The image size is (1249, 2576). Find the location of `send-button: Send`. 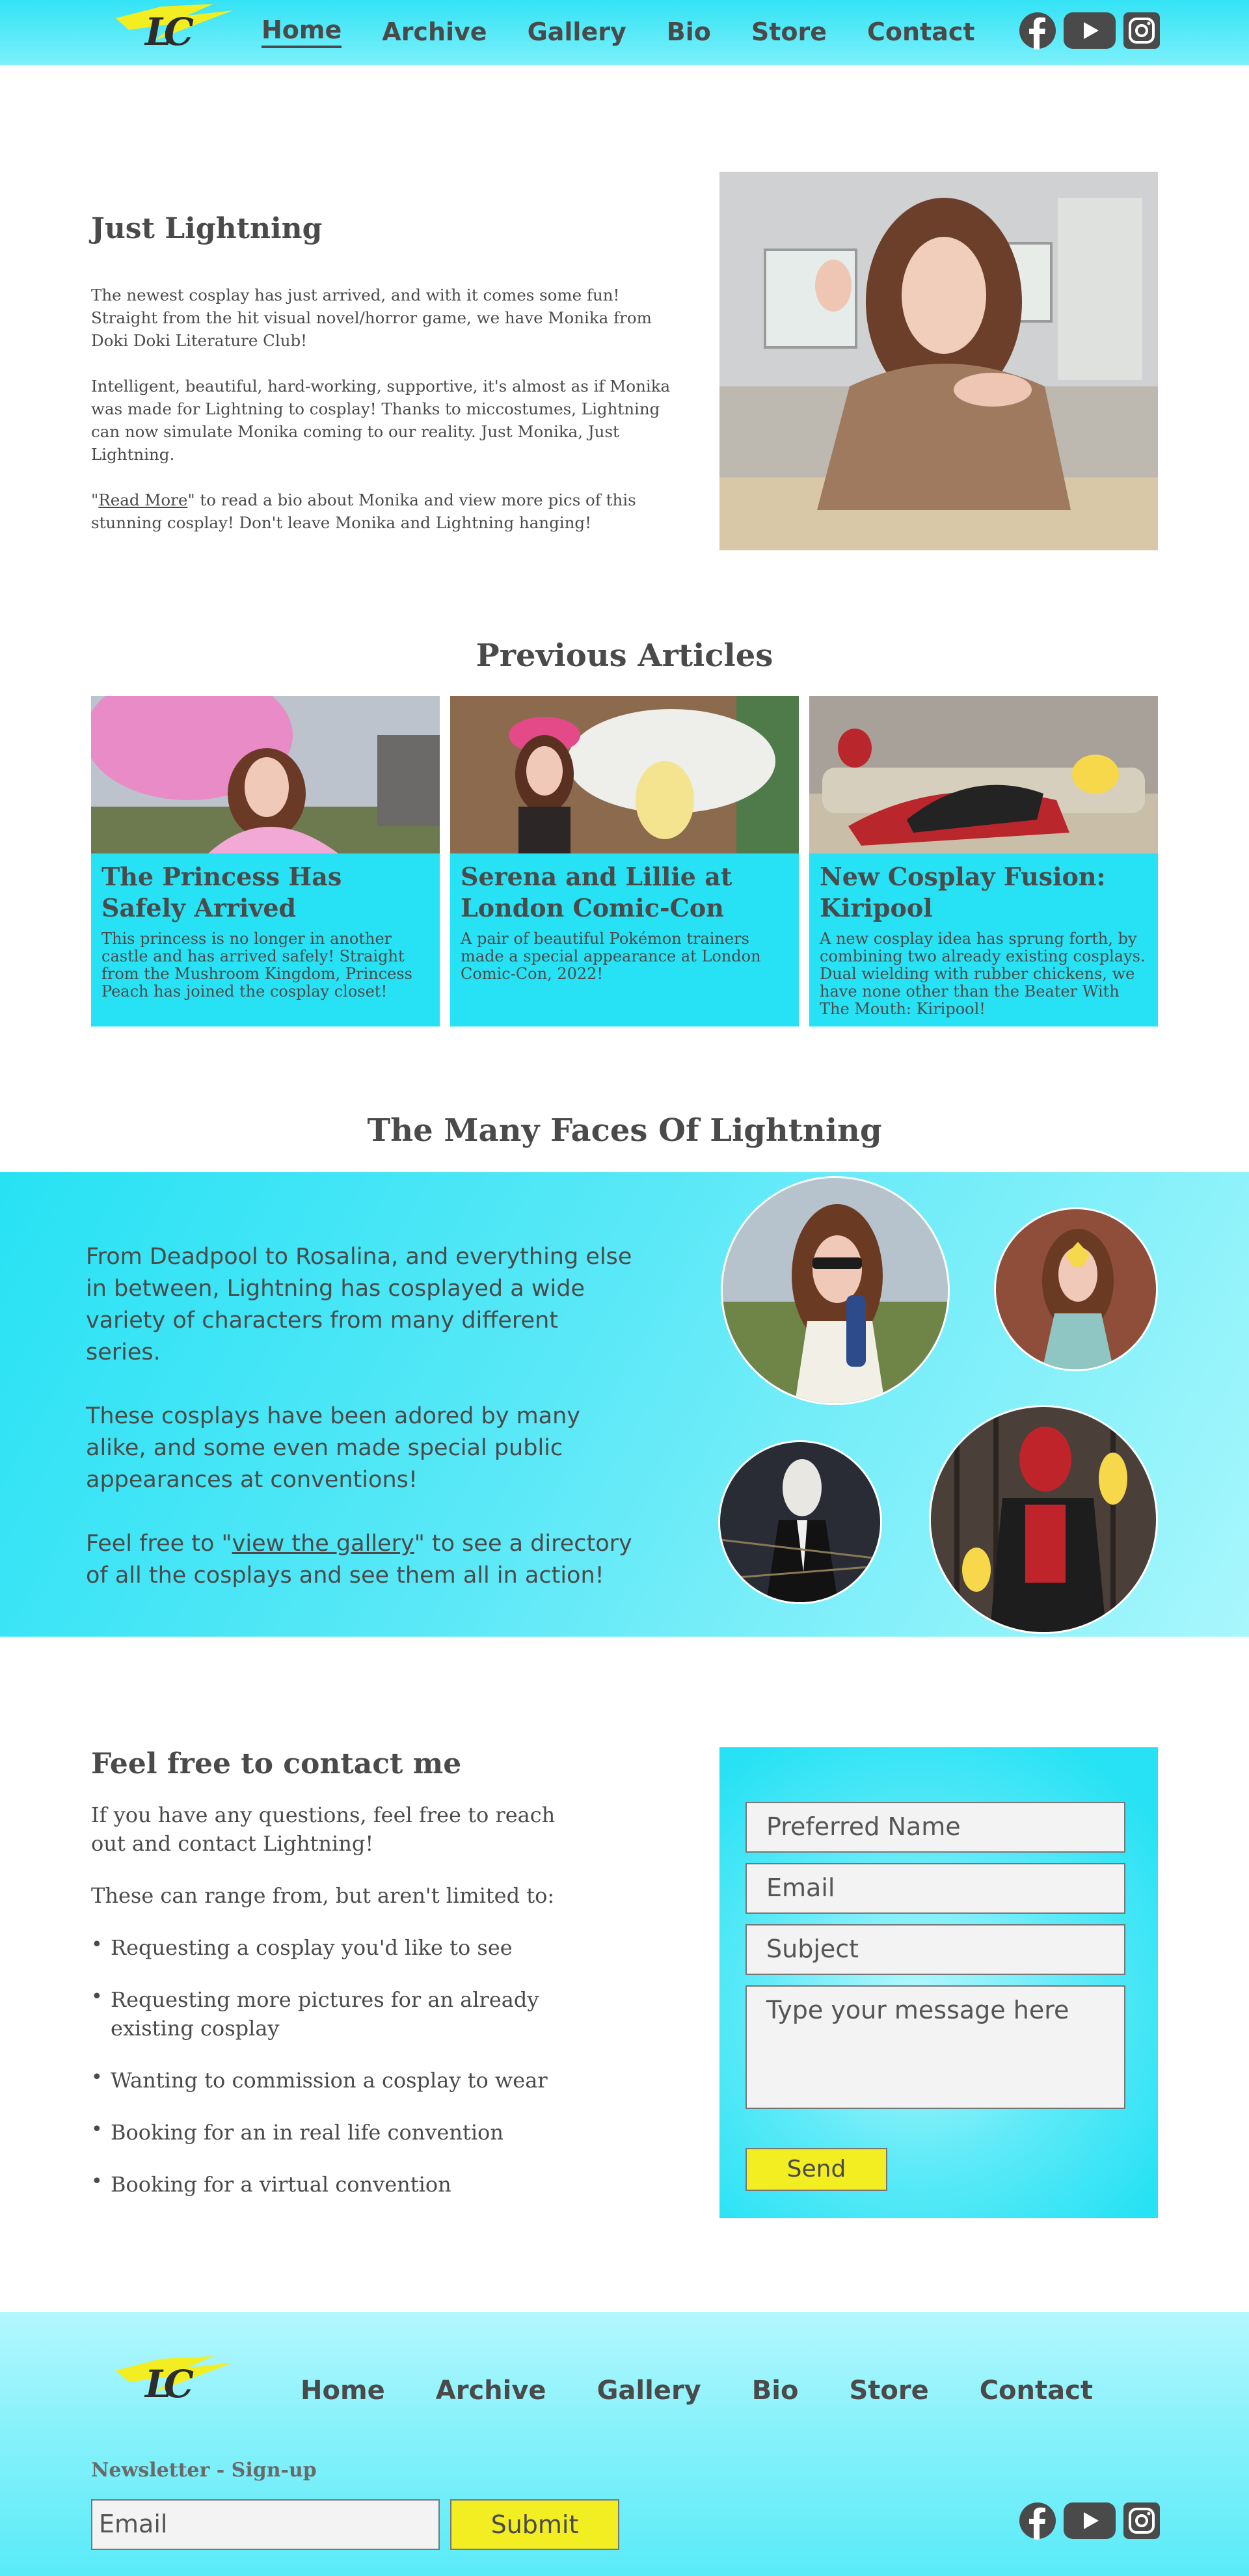

send-button: Send is located at coordinates (816, 2169).